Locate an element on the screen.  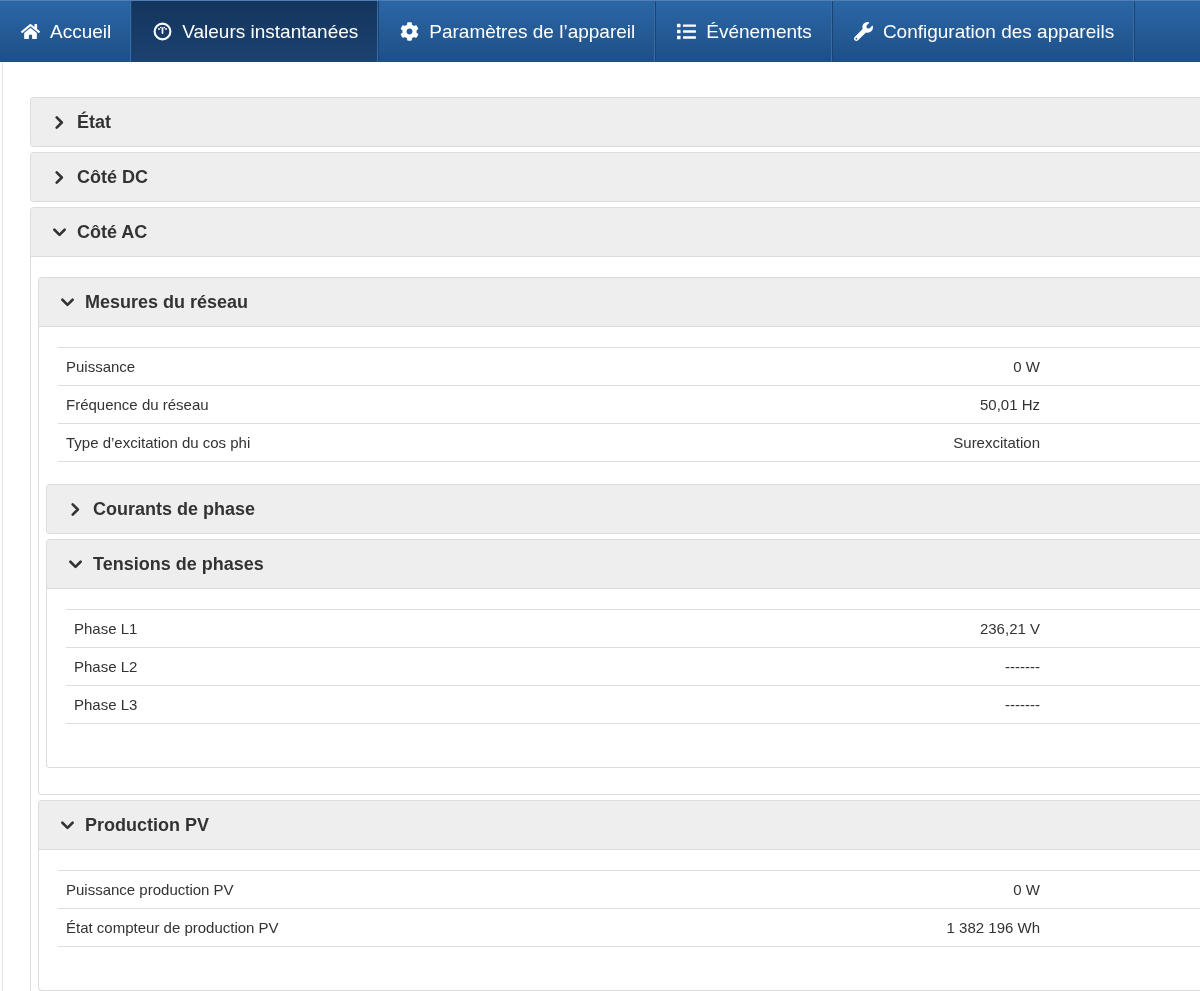
panel-header: Côté AC is located at coordinates (615, 232).